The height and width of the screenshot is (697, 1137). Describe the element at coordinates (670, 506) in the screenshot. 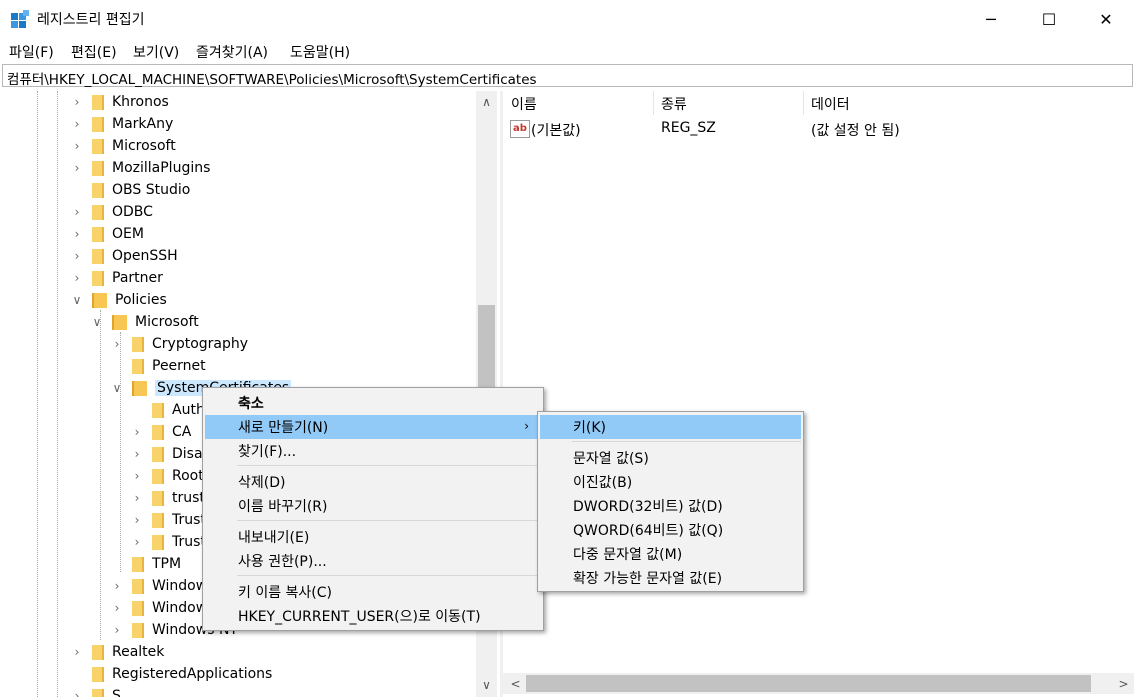

I see `submenu-item: DWORD(32비트) 값(D)` at that location.